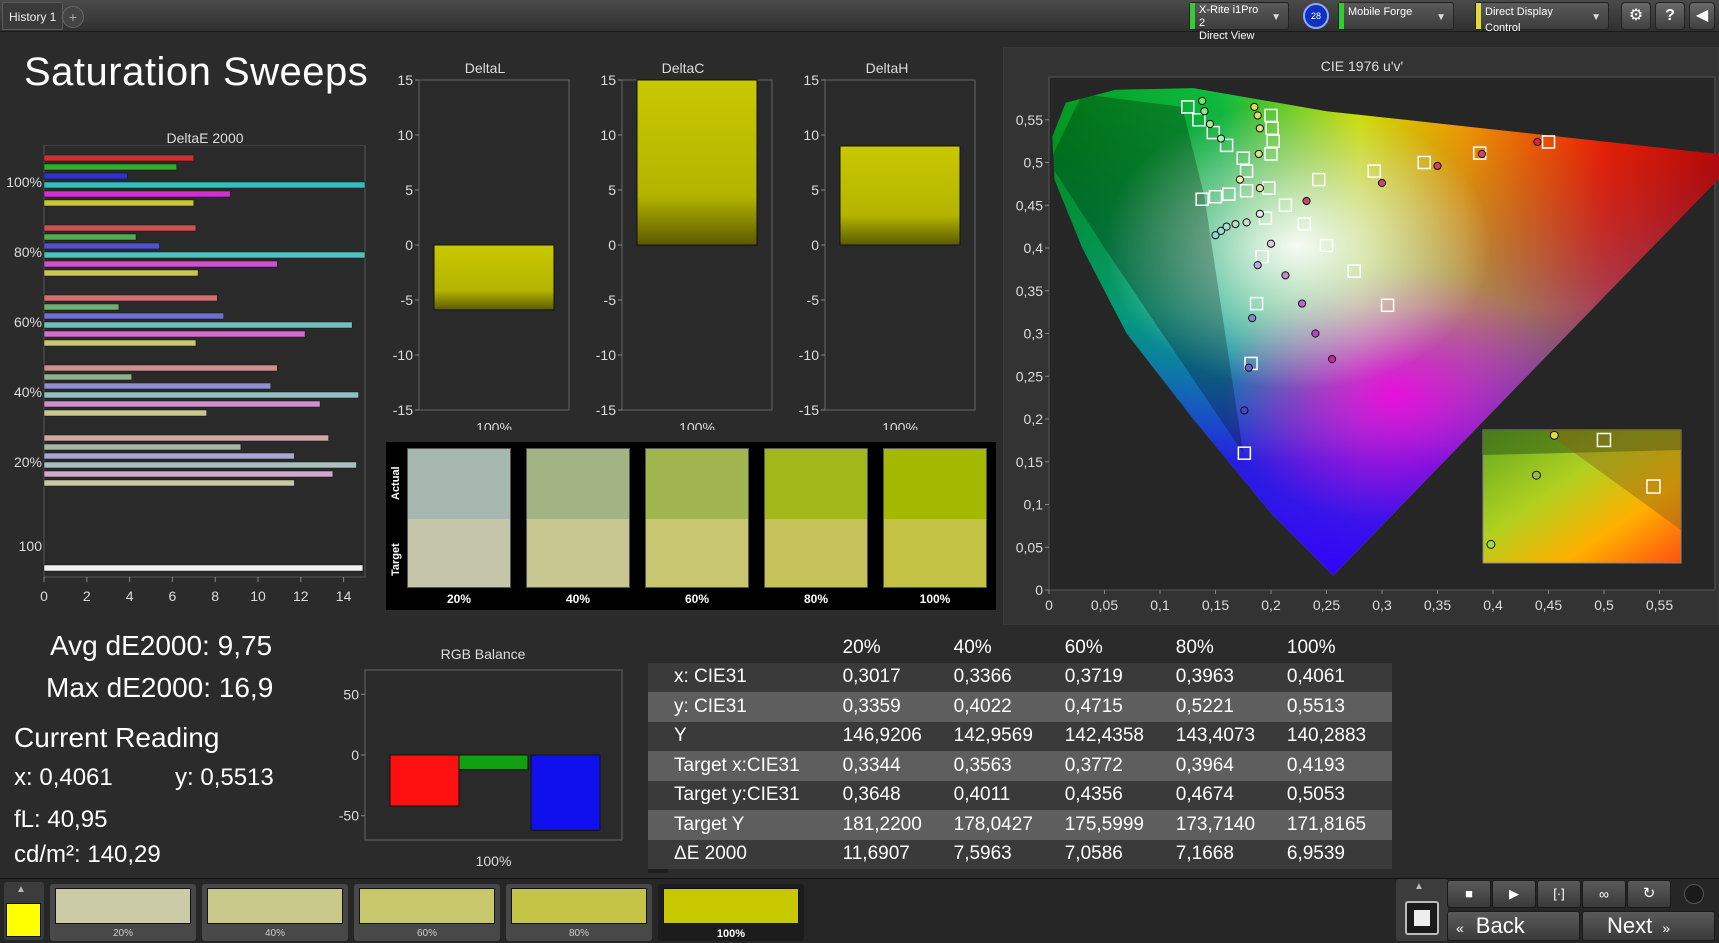 The width and height of the screenshot is (1719, 943). What do you see at coordinates (1513, 926) in the screenshot?
I see `back-button: « Back` at bounding box center [1513, 926].